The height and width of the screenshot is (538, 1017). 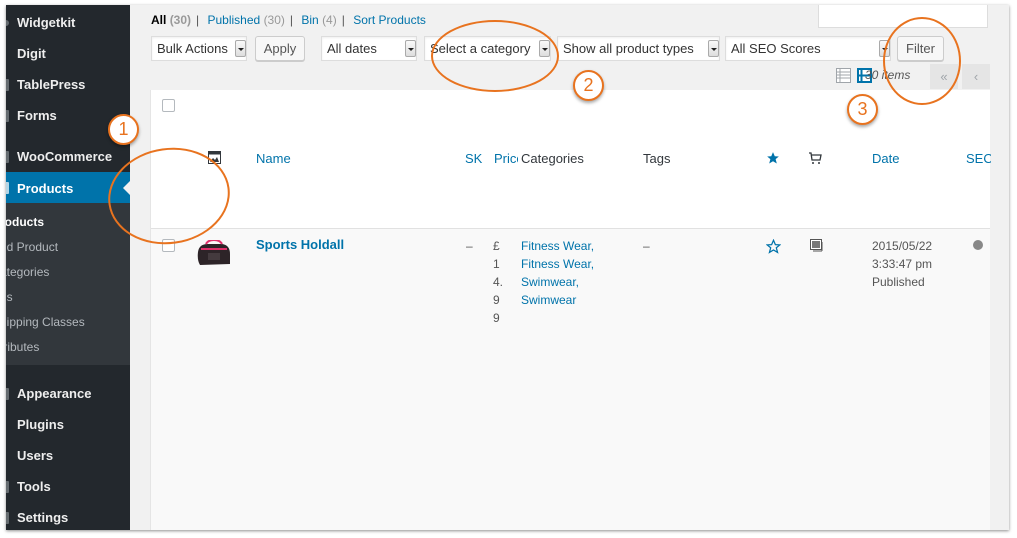 I want to click on sidebar-item-woocommerce: WooCommerce, so click(x=68, y=156).